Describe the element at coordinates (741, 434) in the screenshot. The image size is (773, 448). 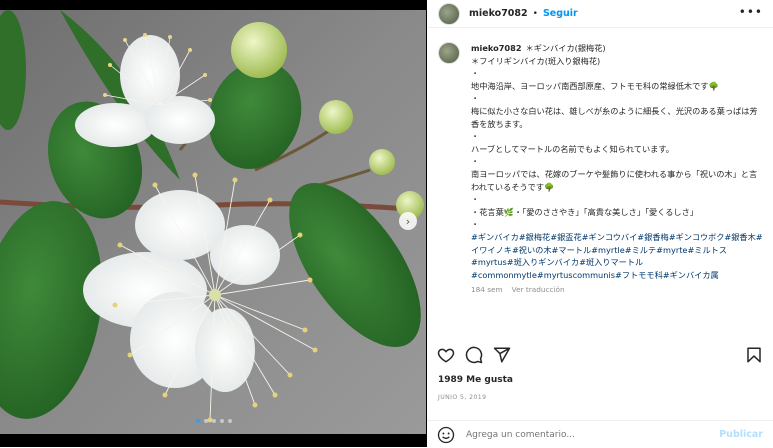
I see `publish-button: Publicar` at that location.